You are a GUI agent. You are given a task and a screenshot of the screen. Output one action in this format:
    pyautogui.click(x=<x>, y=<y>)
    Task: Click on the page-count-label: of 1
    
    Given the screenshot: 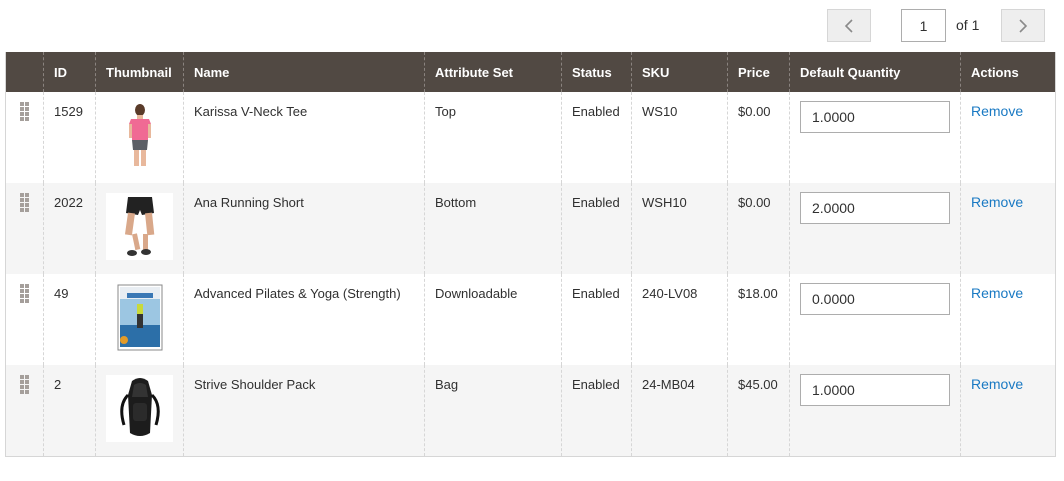 What is the action you would take?
    pyautogui.click(x=968, y=25)
    